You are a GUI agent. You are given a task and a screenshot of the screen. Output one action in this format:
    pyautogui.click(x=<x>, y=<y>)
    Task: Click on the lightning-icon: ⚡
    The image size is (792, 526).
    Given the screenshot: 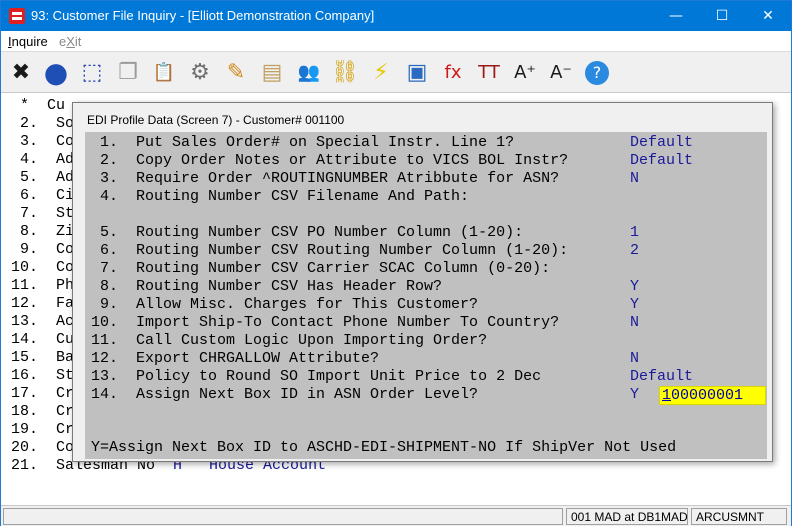 What is the action you would take?
    pyautogui.click(x=381, y=72)
    